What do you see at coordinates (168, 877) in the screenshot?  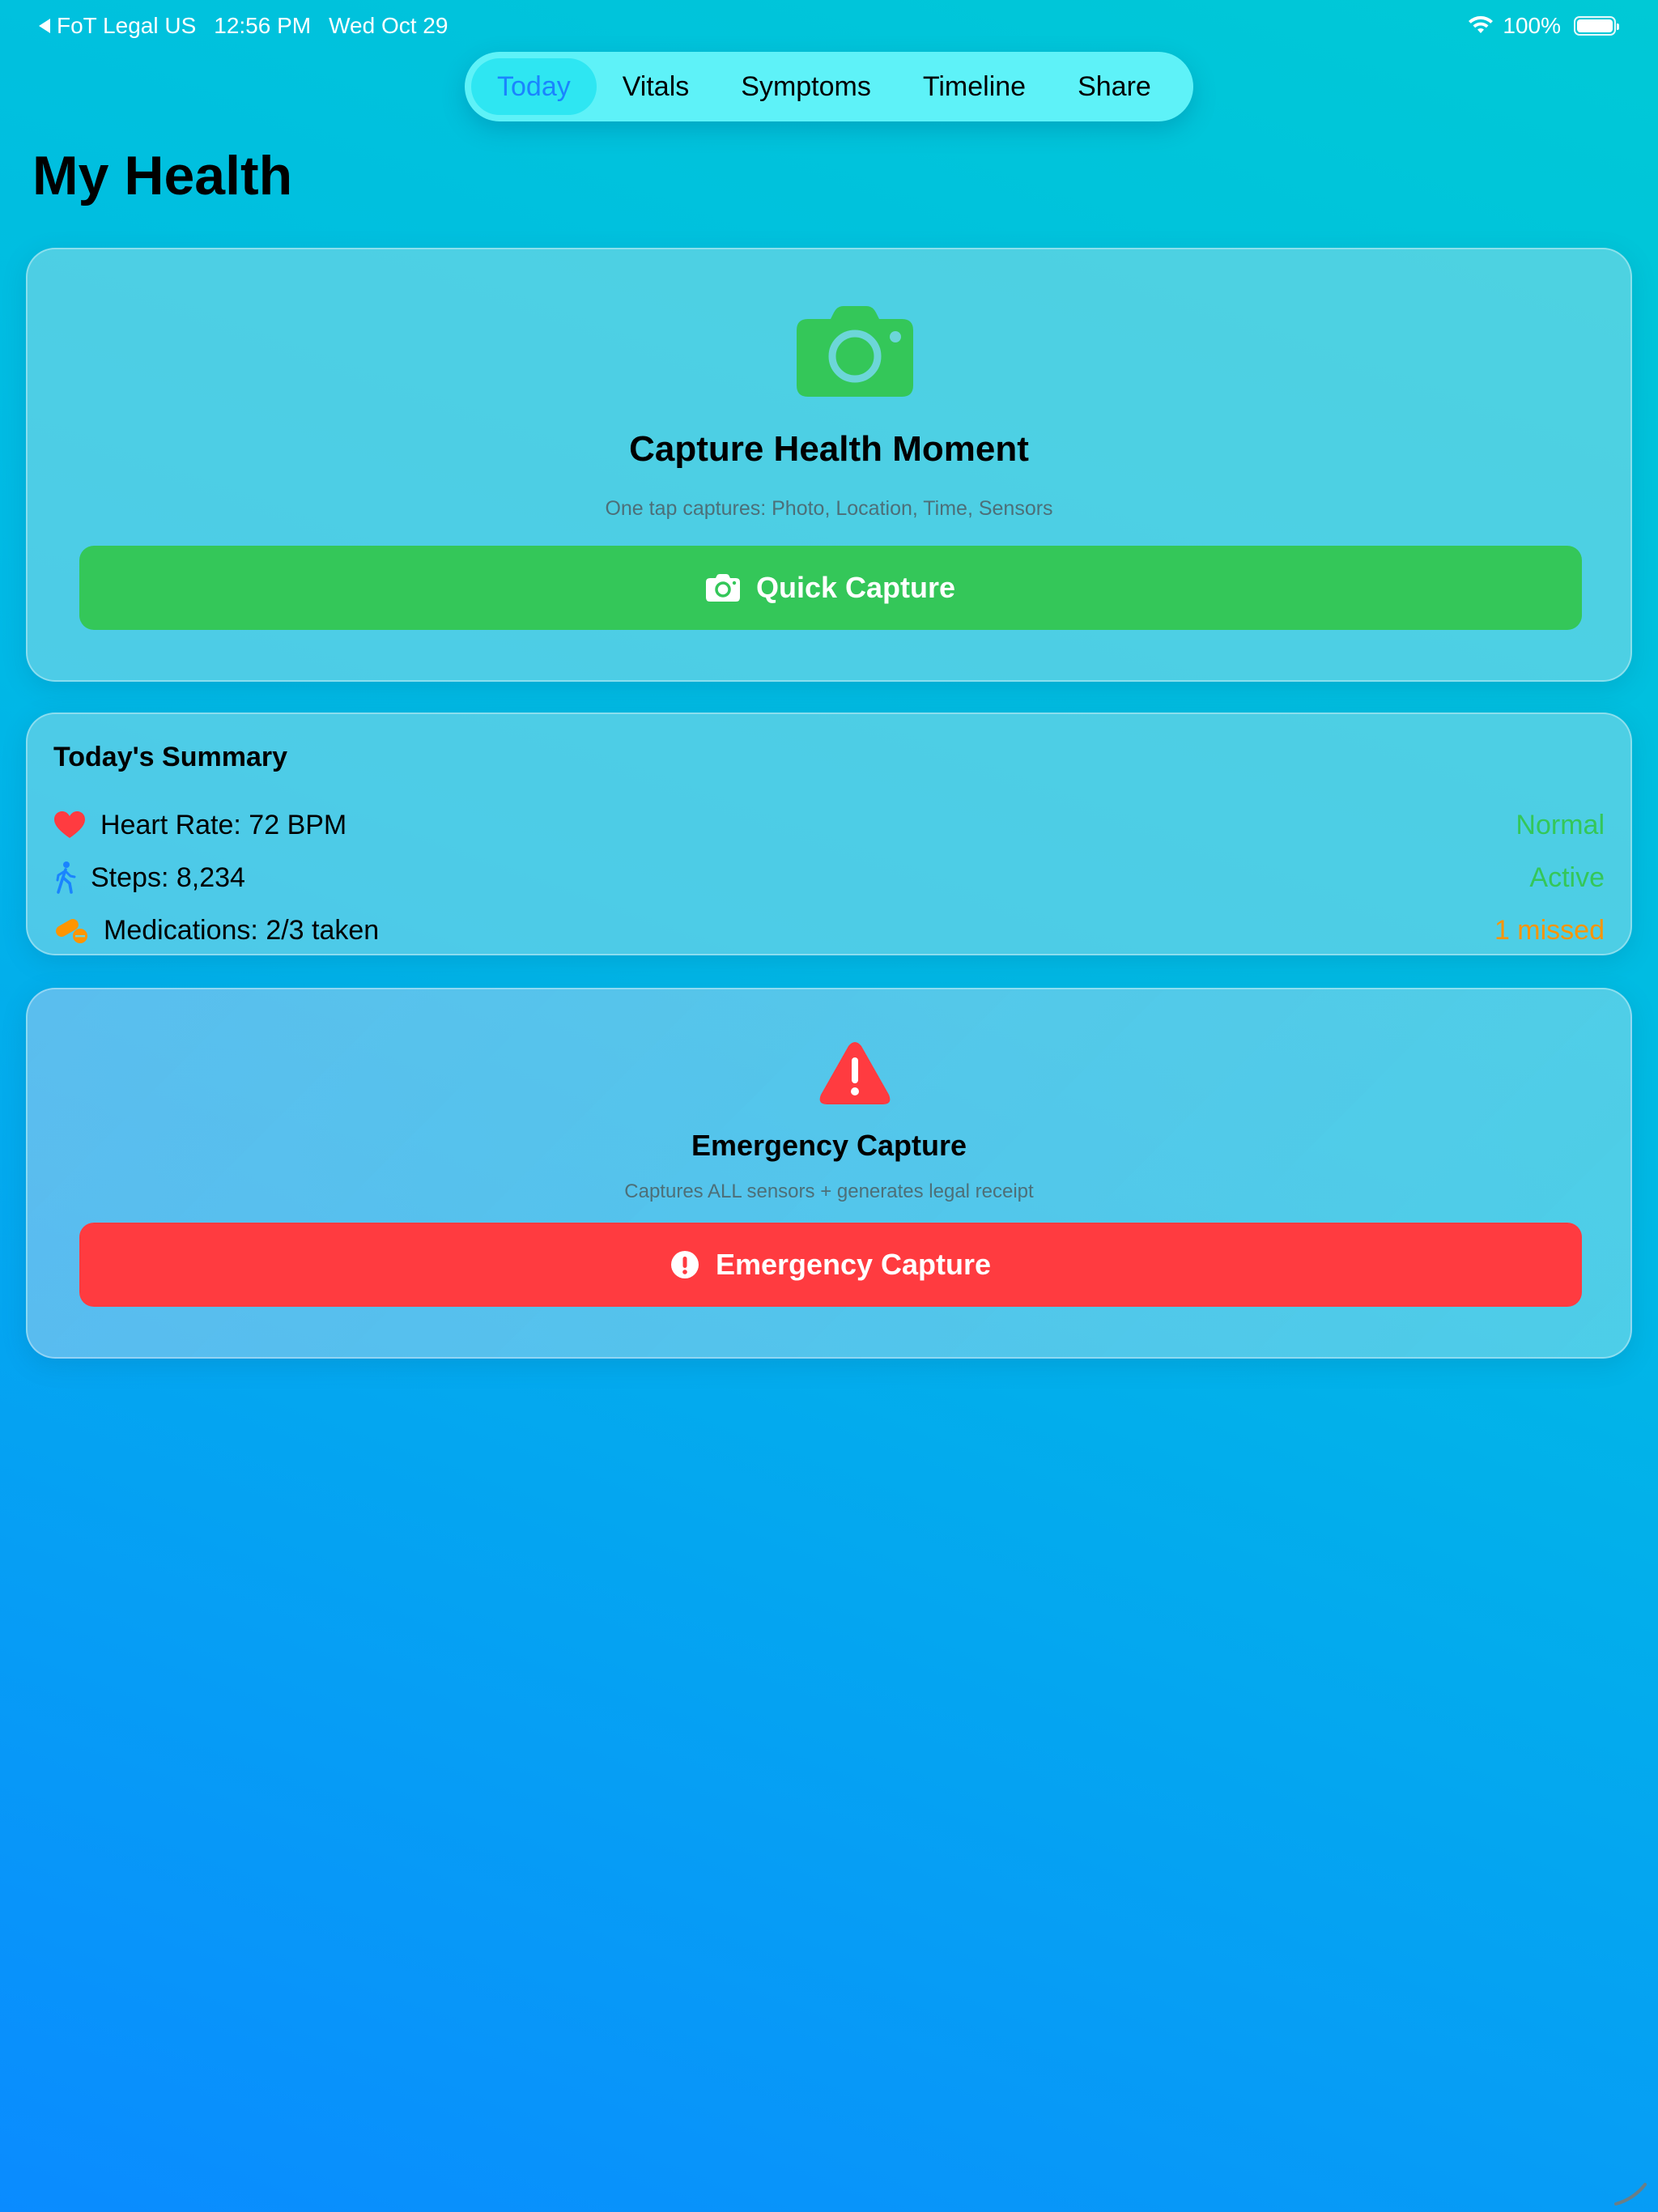 I see `steps-label: Steps: 8,234` at bounding box center [168, 877].